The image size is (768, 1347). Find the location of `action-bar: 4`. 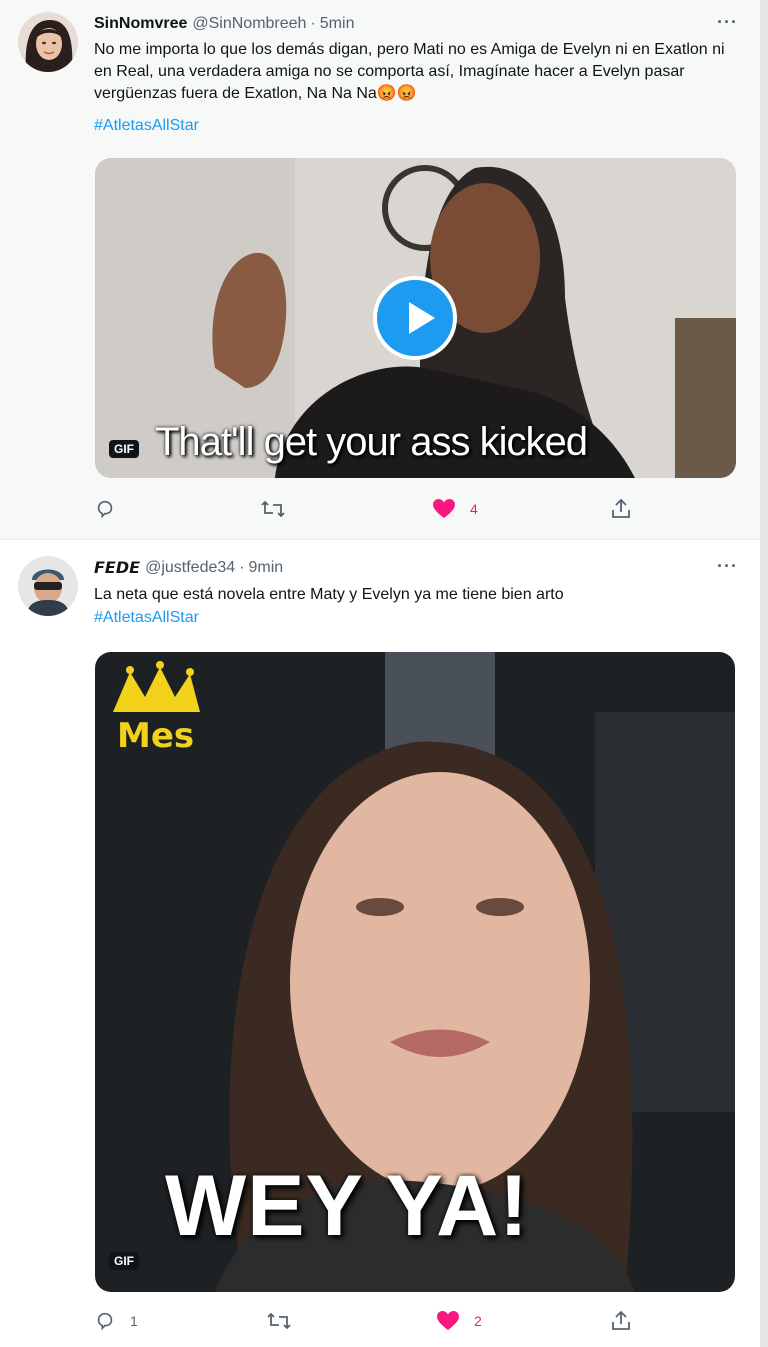

action-bar: 4 is located at coordinates (374, 510).